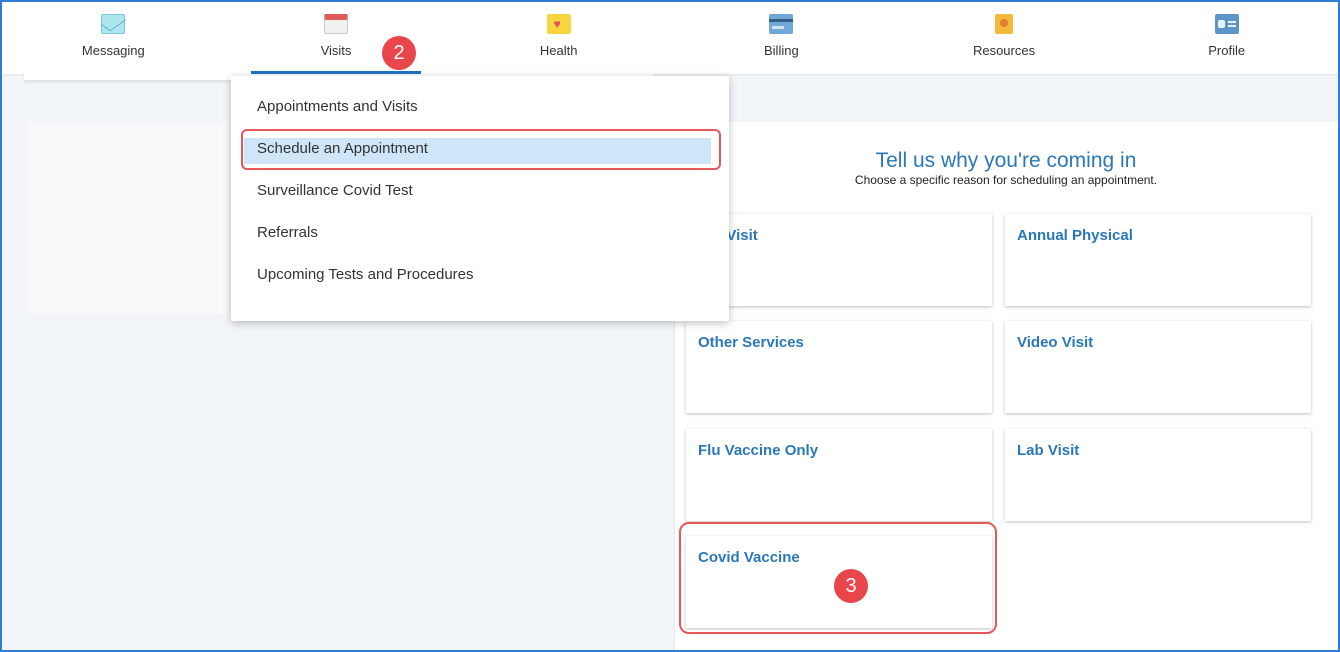 The width and height of the screenshot is (1340, 652). I want to click on reason-label: Lab Visit, so click(1048, 450).